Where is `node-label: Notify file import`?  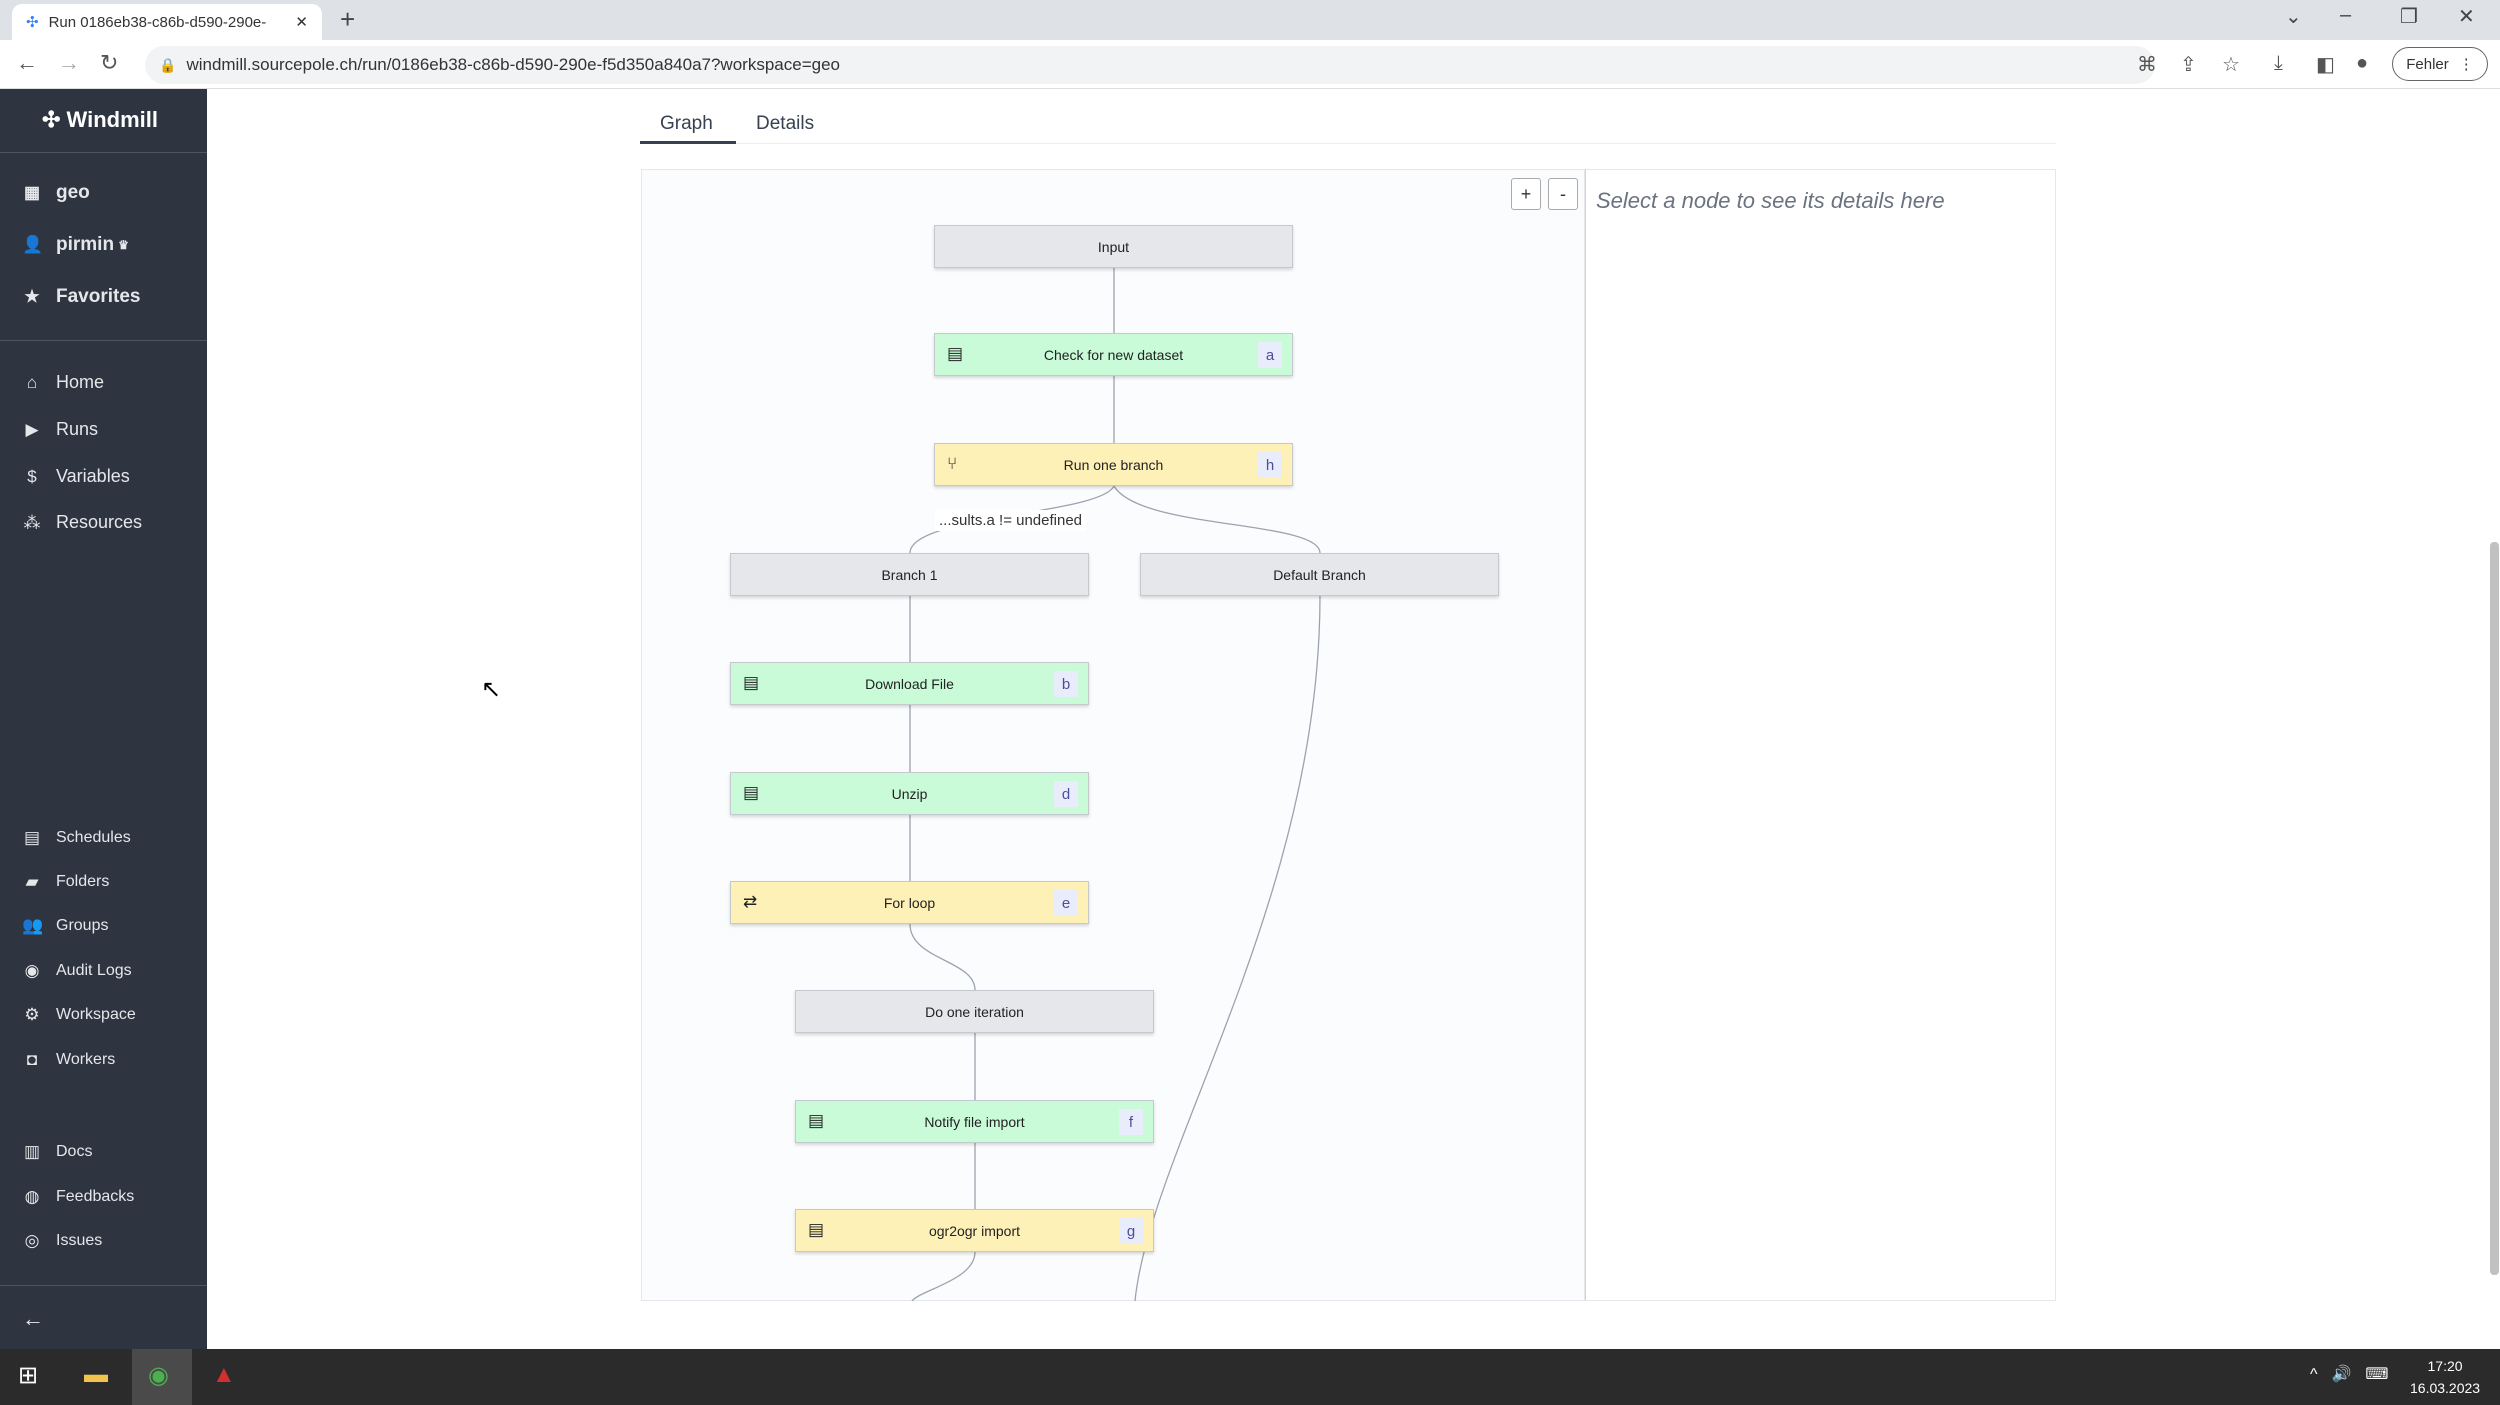
node-label: Notify file import is located at coordinates (974, 1121).